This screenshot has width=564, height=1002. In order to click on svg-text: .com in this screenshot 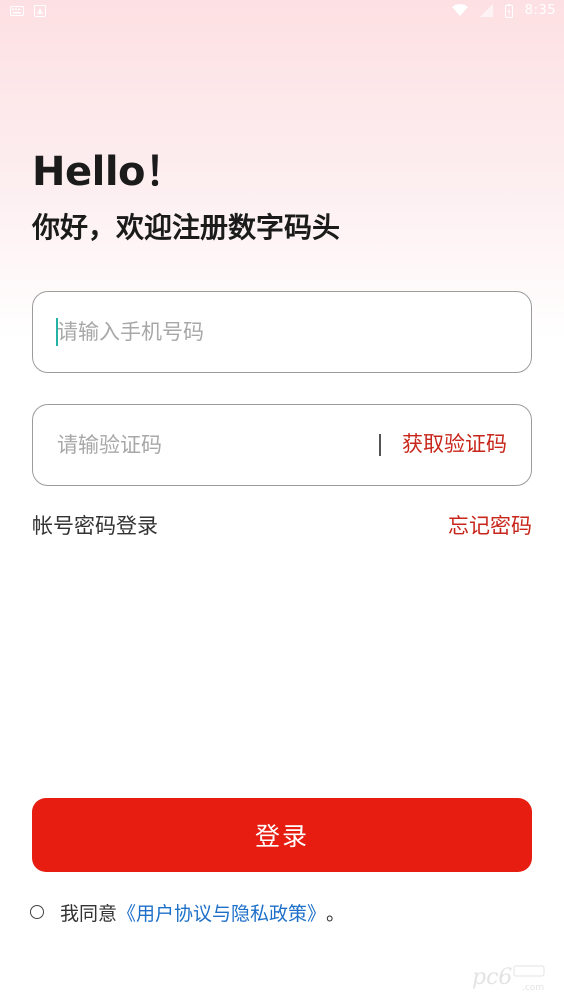, I will do `click(533, 988)`.